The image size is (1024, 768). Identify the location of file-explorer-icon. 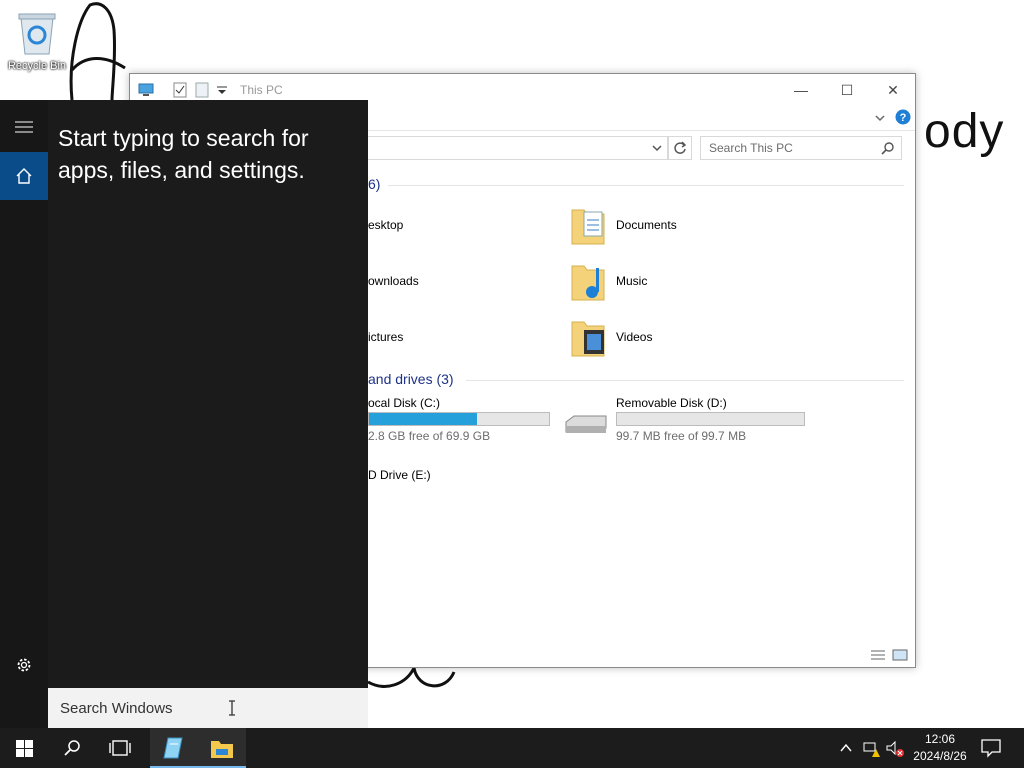
(222, 749).